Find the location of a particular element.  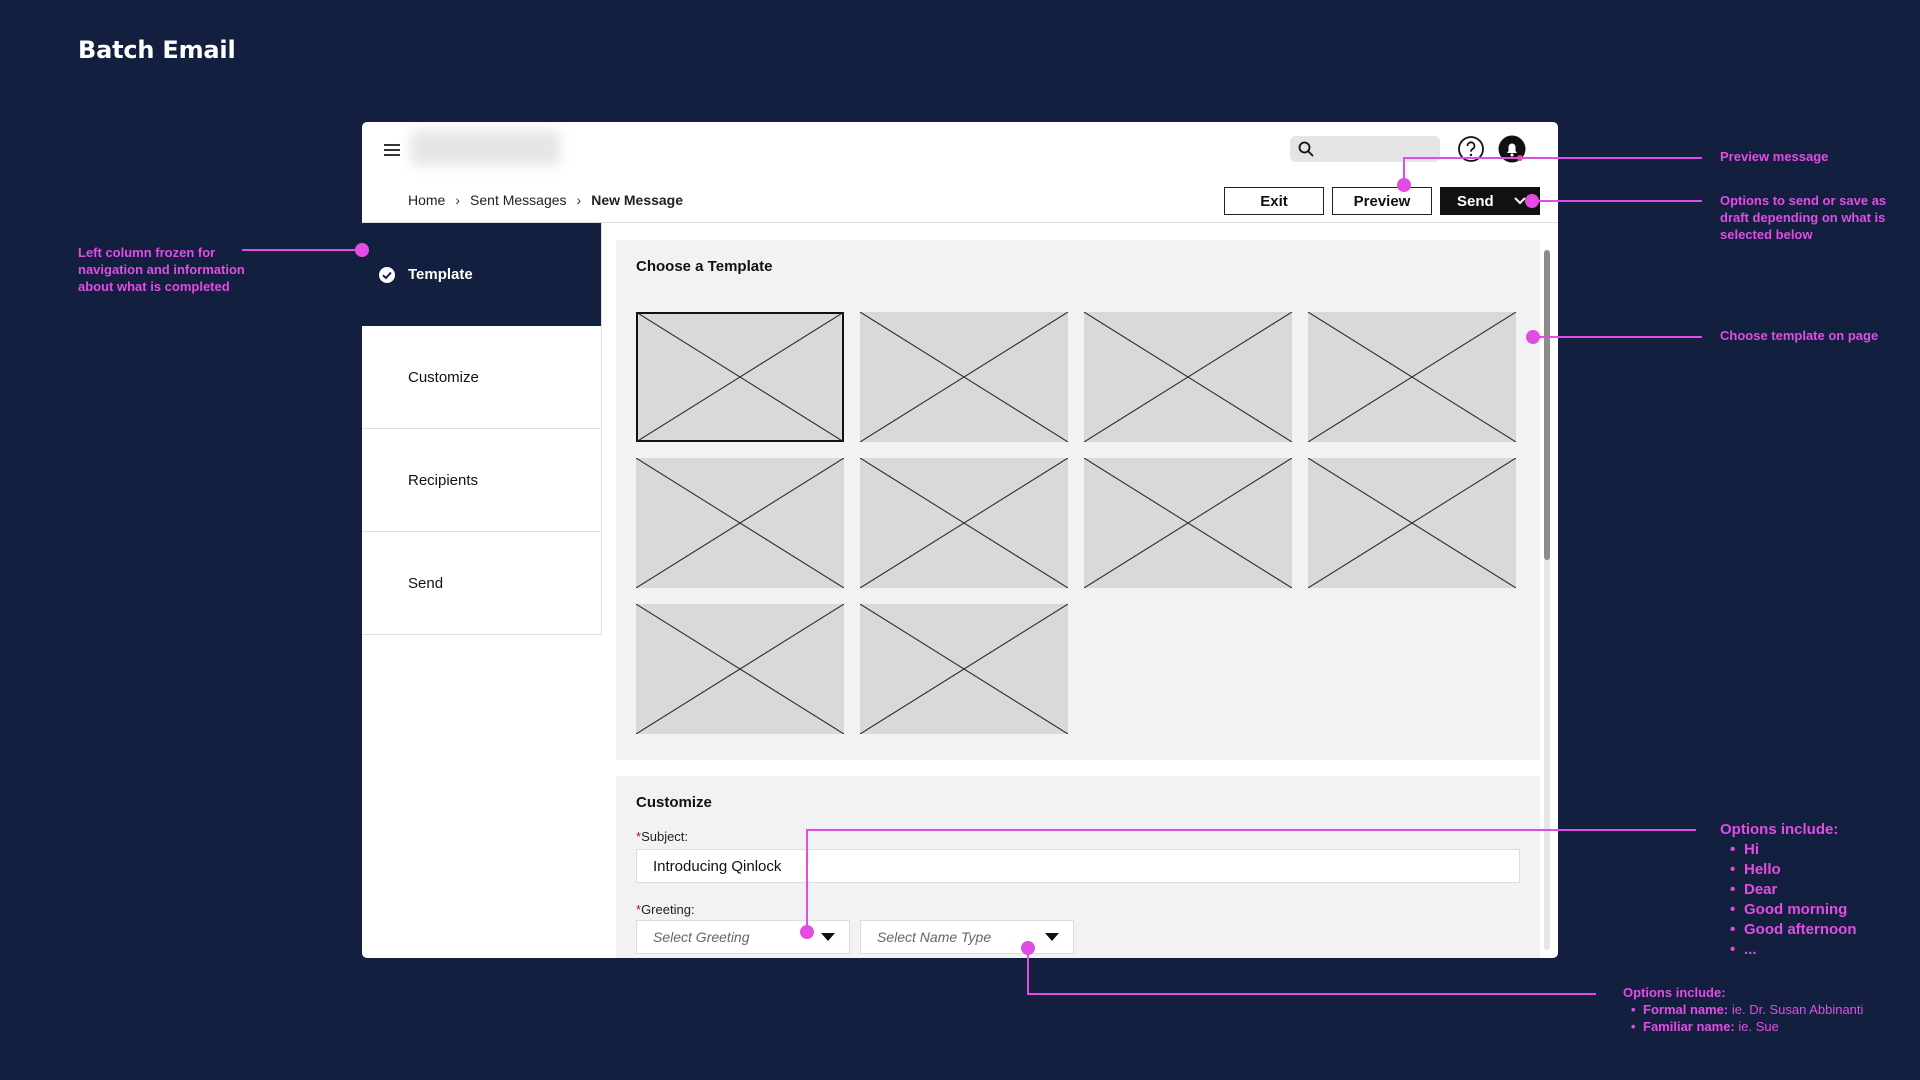

preview-button: Preview is located at coordinates (1382, 201).